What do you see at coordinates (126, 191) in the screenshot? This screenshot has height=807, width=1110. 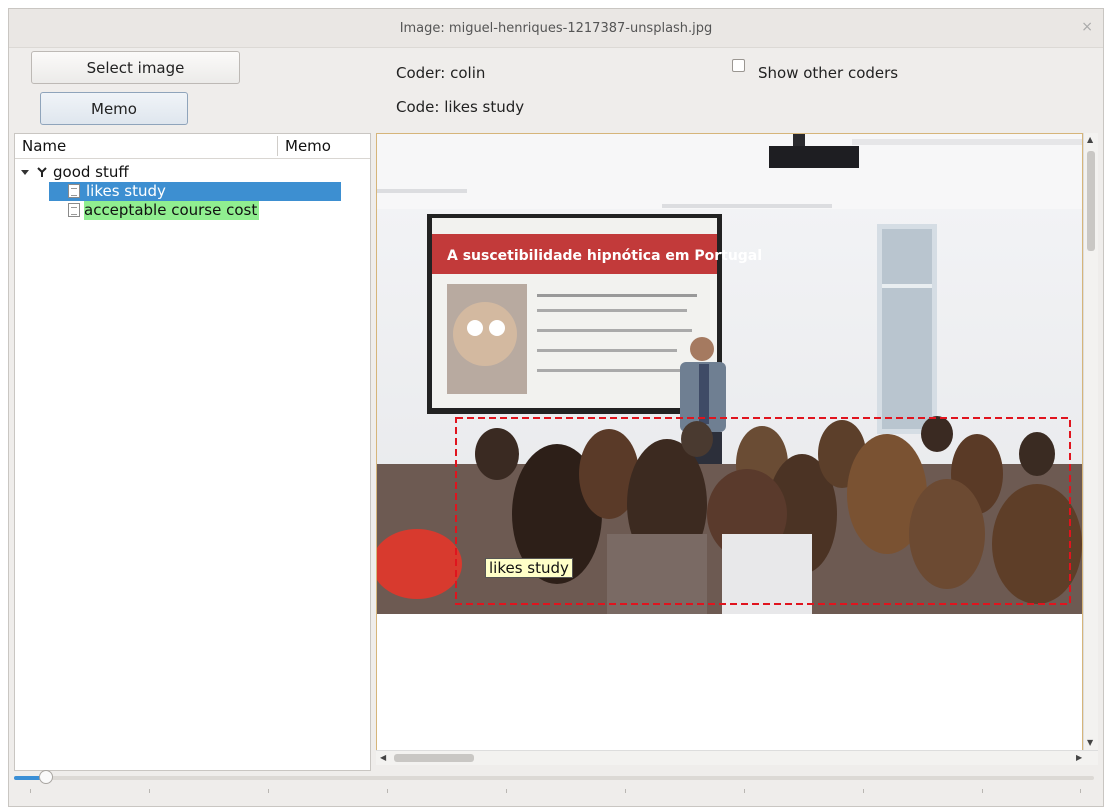 I see `code-label-likes-study: likes study` at bounding box center [126, 191].